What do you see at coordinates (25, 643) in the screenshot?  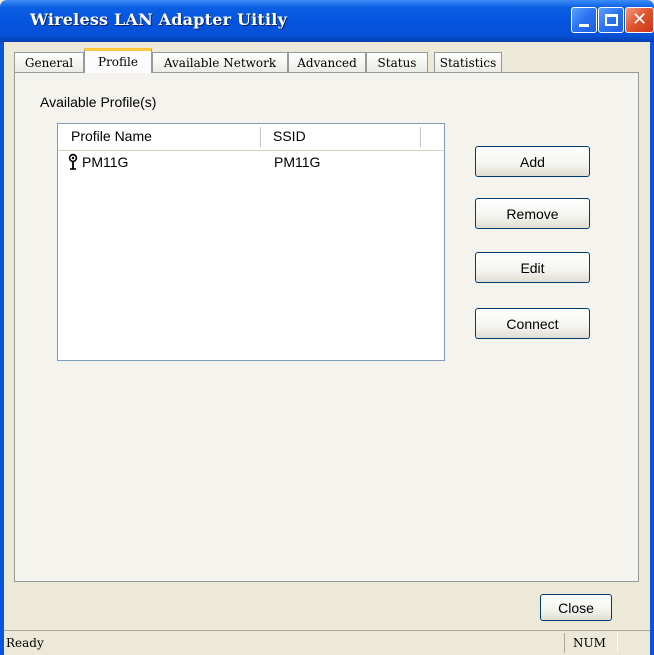 I see `status-text: Ready` at bounding box center [25, 643].